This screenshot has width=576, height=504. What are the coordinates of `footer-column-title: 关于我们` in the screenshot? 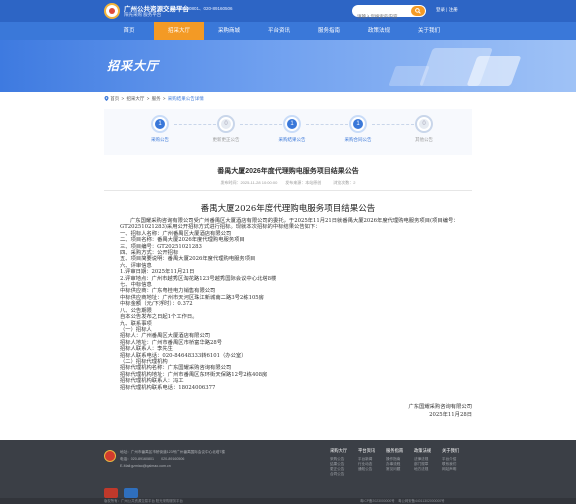 It's located at (456, 451).